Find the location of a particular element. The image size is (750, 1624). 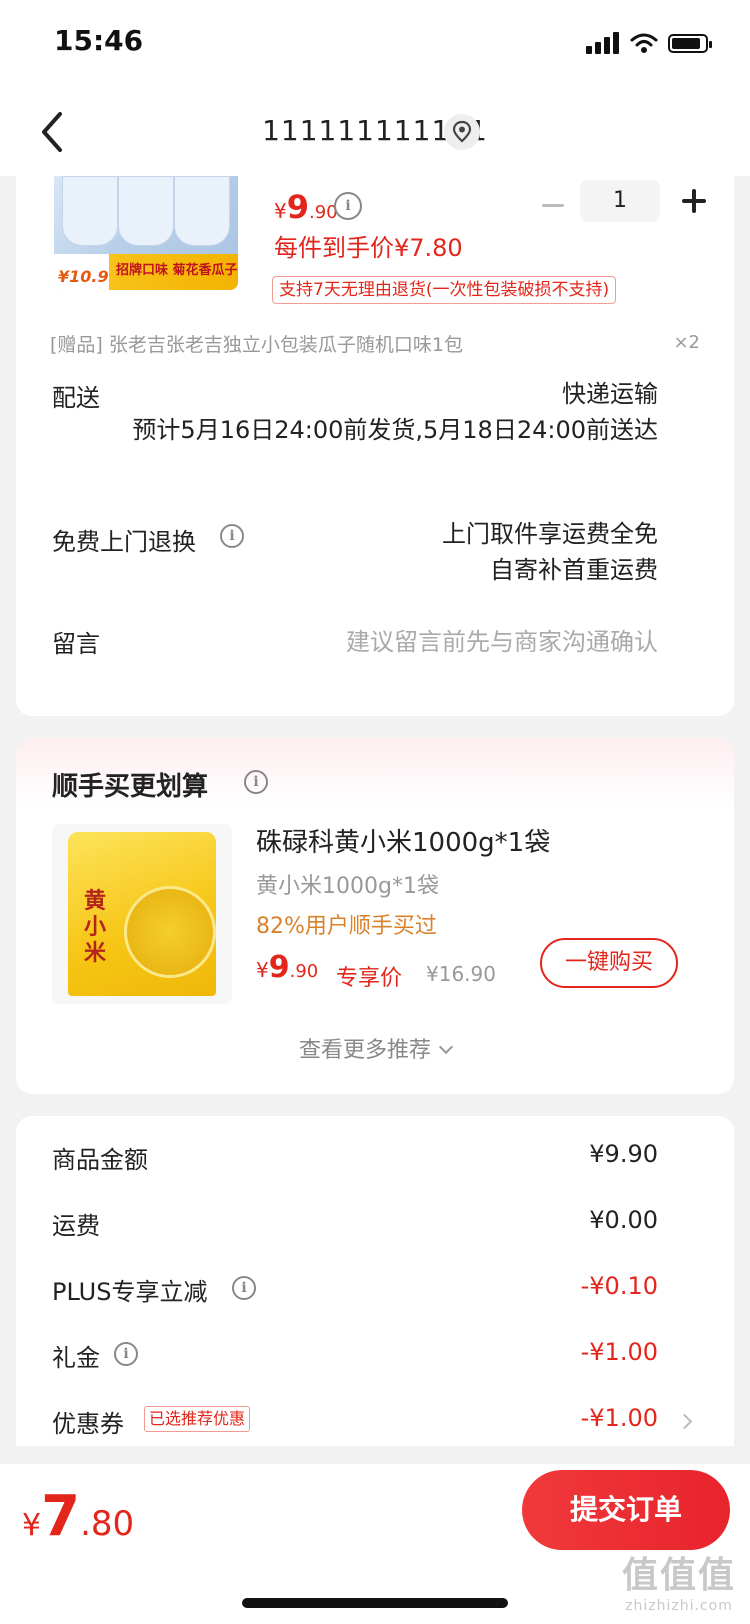

submit-order-button: 提交订单 is located at coordinates (626, 1510).